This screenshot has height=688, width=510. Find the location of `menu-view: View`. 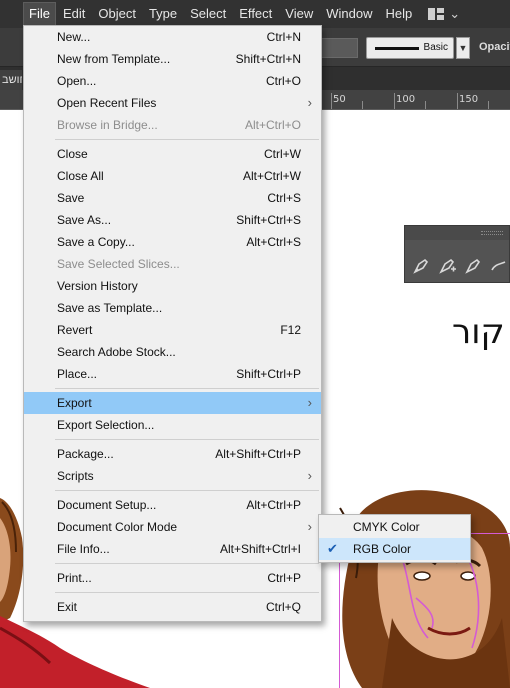

menu-view: View is located at coordinates (299, 14).